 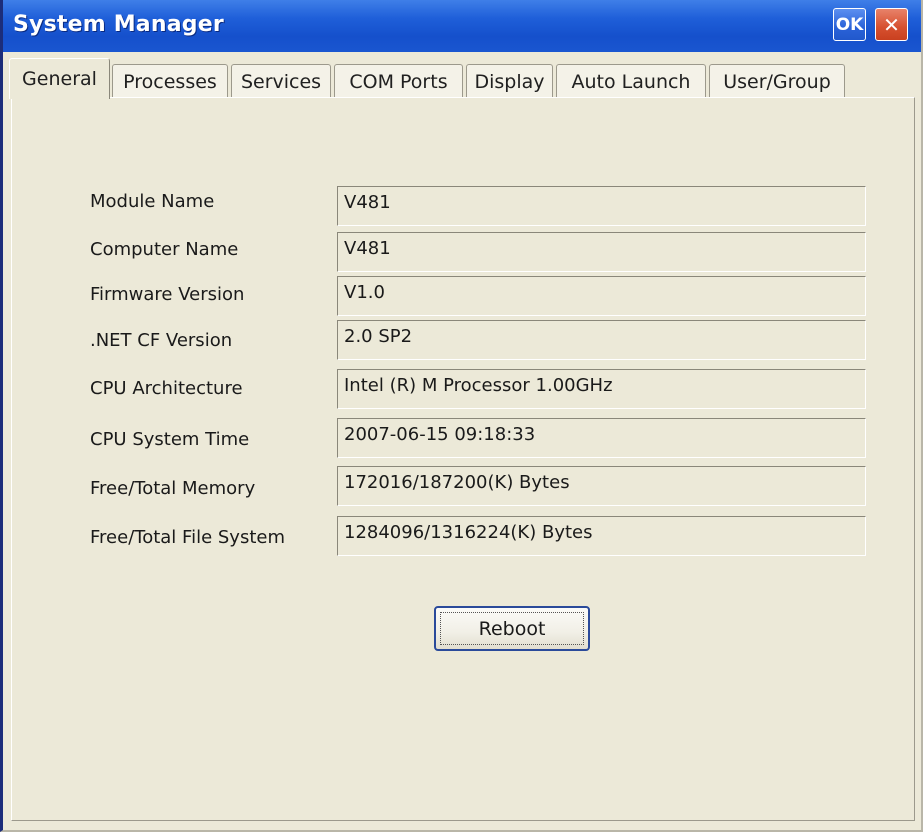 I want to click on tab-user-group: User/Group, so click(x=777, y=81).